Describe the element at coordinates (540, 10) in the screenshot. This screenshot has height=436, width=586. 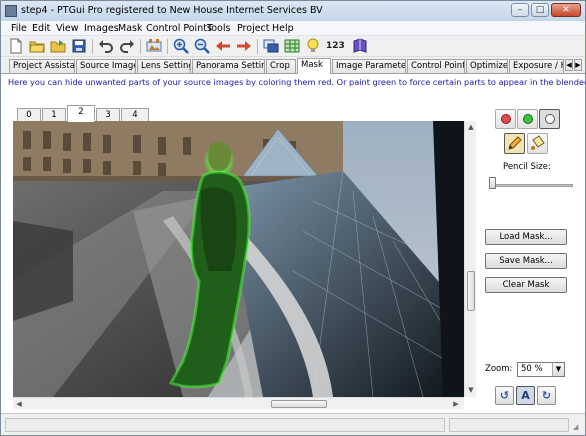
I see `maximize-button: □` at that location.